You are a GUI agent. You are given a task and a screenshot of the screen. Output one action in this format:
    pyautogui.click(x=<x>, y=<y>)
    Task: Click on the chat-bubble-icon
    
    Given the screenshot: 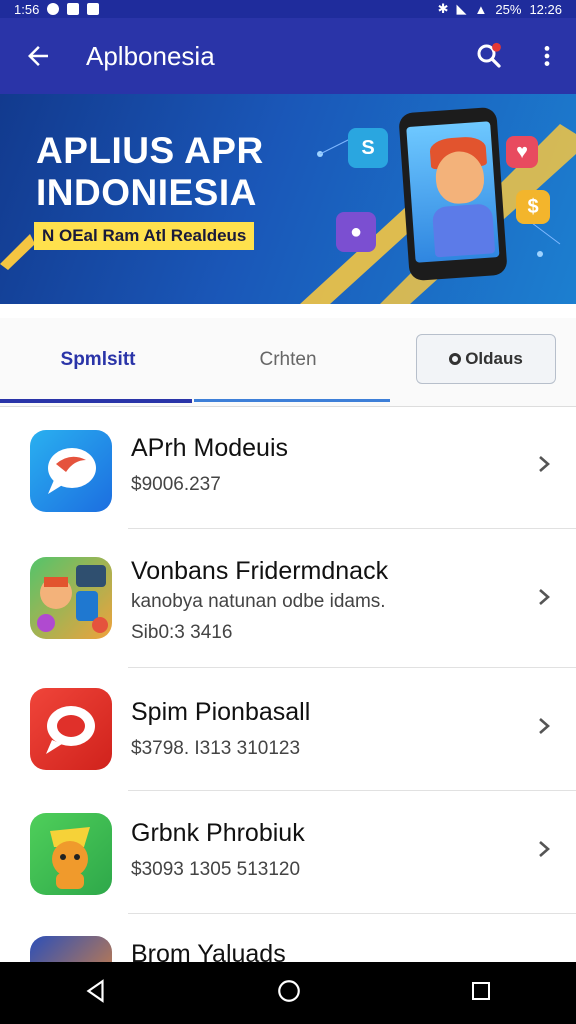 What is the action you would take?
    pyautogui.click(x=72, y=471)
    